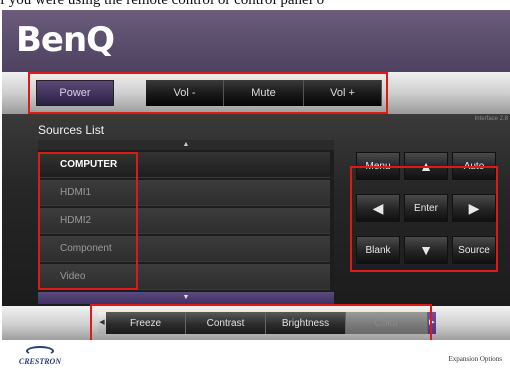  I want to click on color-button: Color, so click(387, 323).